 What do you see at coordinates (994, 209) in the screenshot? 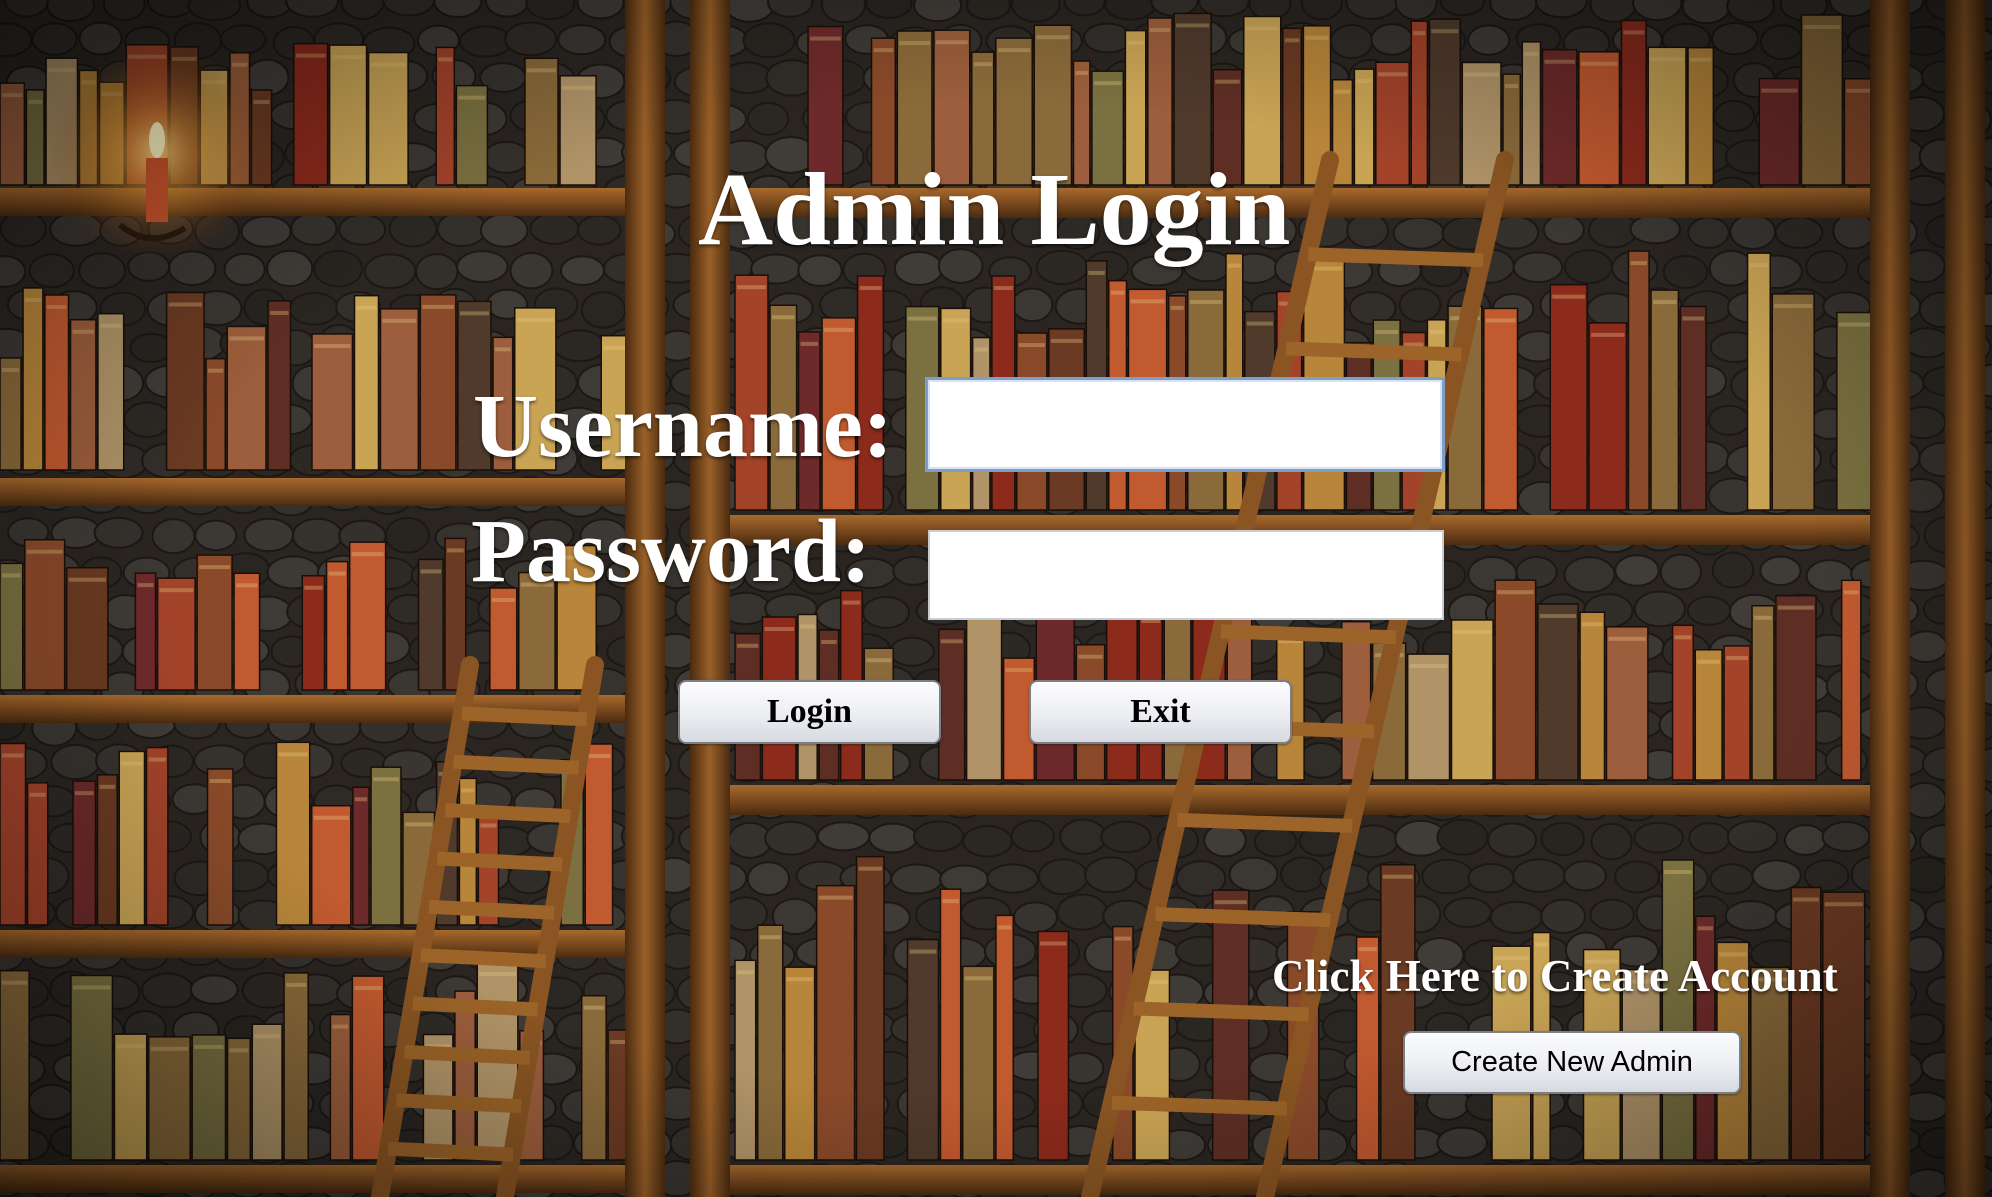
I see `page-title: Admin Login` at bounding box center [994, 209].